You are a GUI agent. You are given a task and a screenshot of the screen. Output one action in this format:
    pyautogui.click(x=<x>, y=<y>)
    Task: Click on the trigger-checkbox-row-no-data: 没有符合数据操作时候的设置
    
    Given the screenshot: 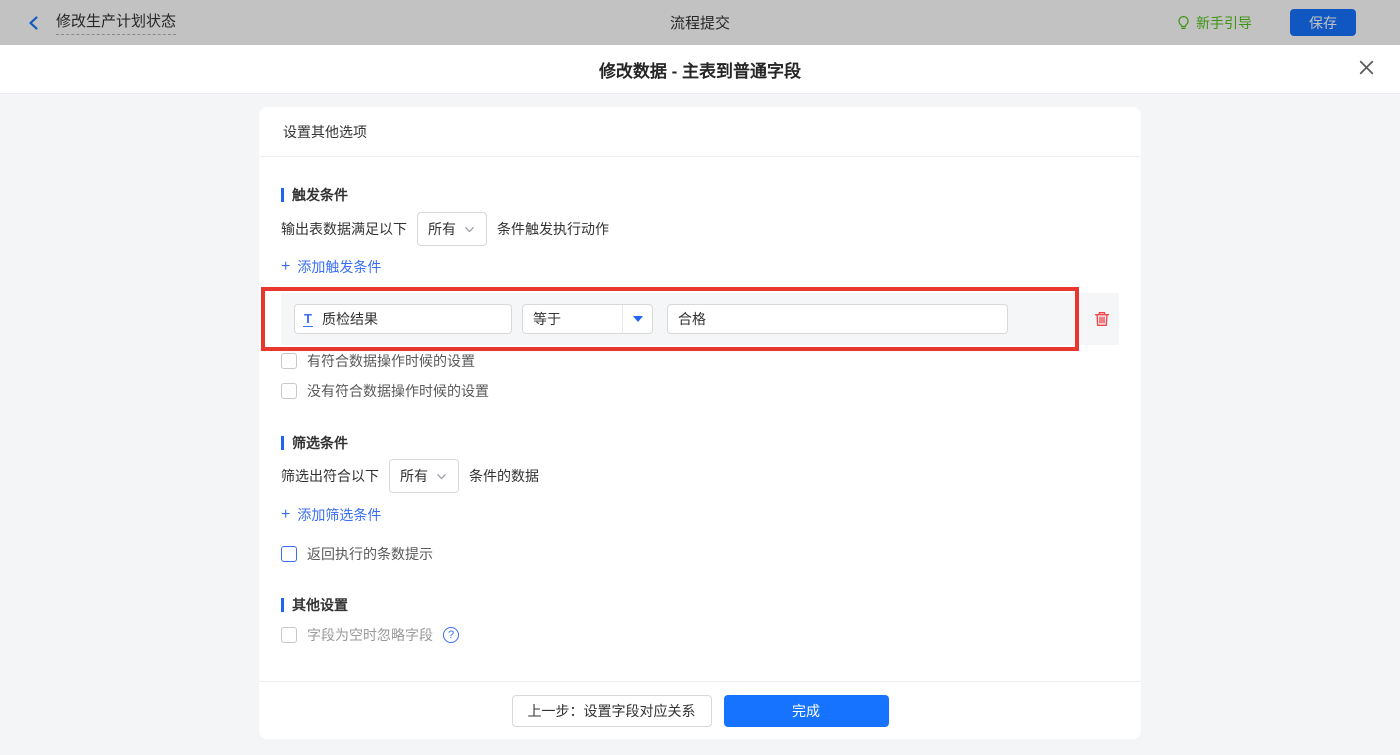 What is the action you would take?
    pyautogui.click(x=700, y=391)
    